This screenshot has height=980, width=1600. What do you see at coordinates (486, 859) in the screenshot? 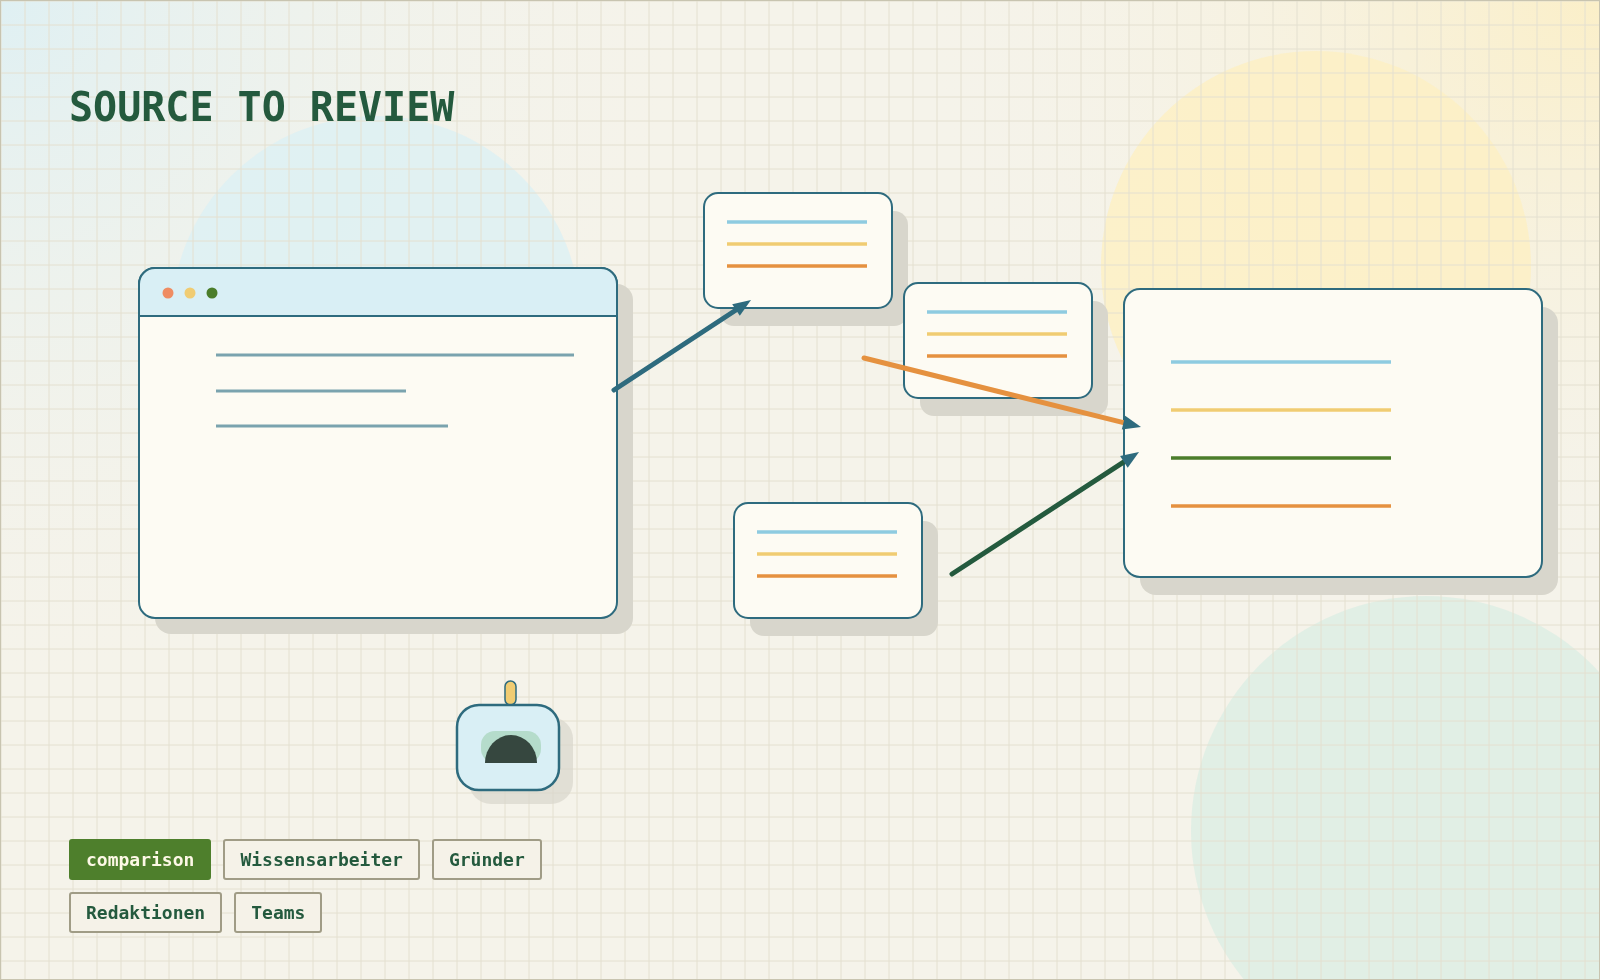
I see `tag: Gründer` at bounding box center [486, 859].